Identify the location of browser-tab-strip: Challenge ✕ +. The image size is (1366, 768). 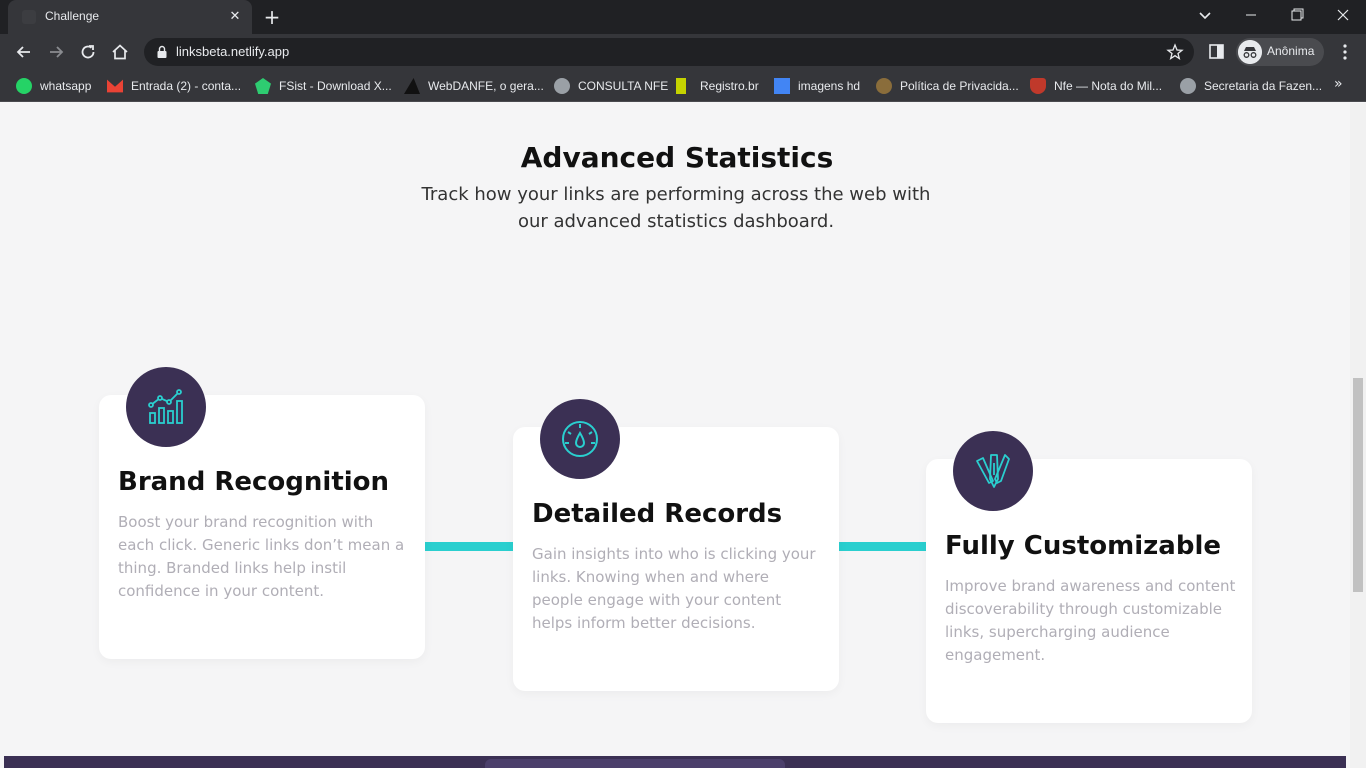
(683, 17).